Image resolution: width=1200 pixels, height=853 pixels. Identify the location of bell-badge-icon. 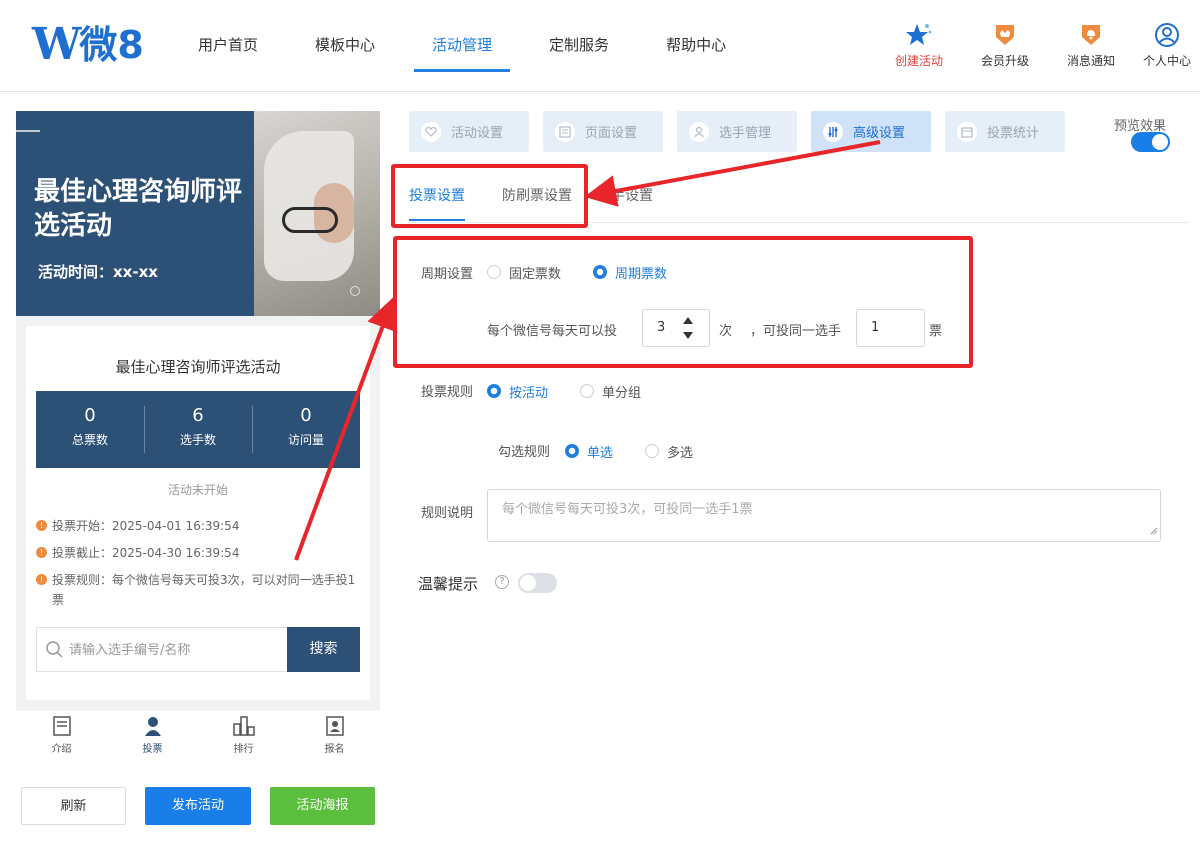
(1091, 35).